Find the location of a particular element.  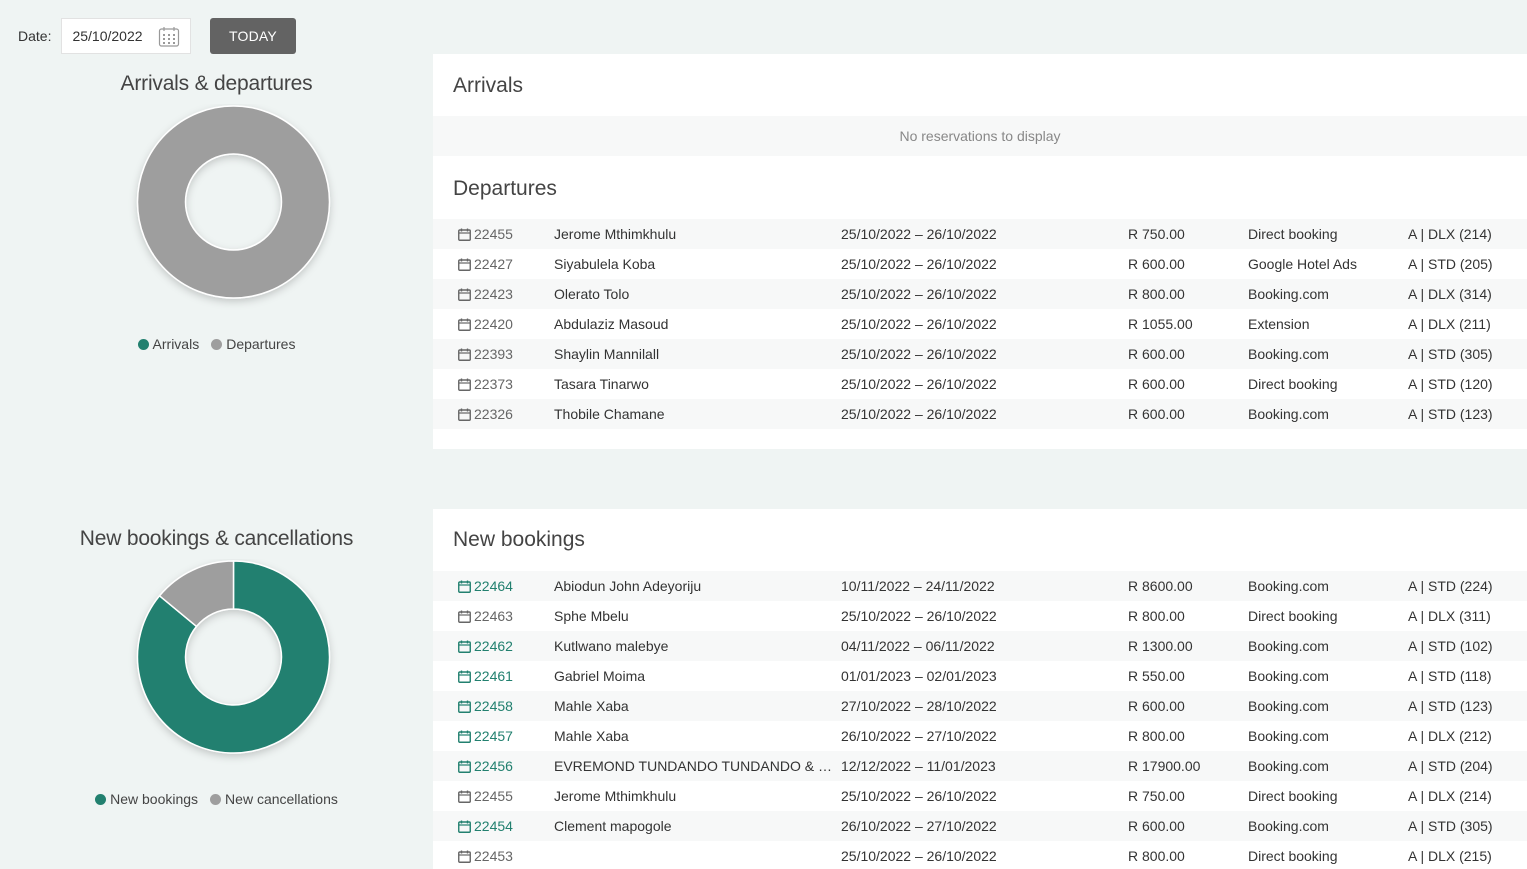

price: R 17900.00 is located at coordinates (1164, 766).